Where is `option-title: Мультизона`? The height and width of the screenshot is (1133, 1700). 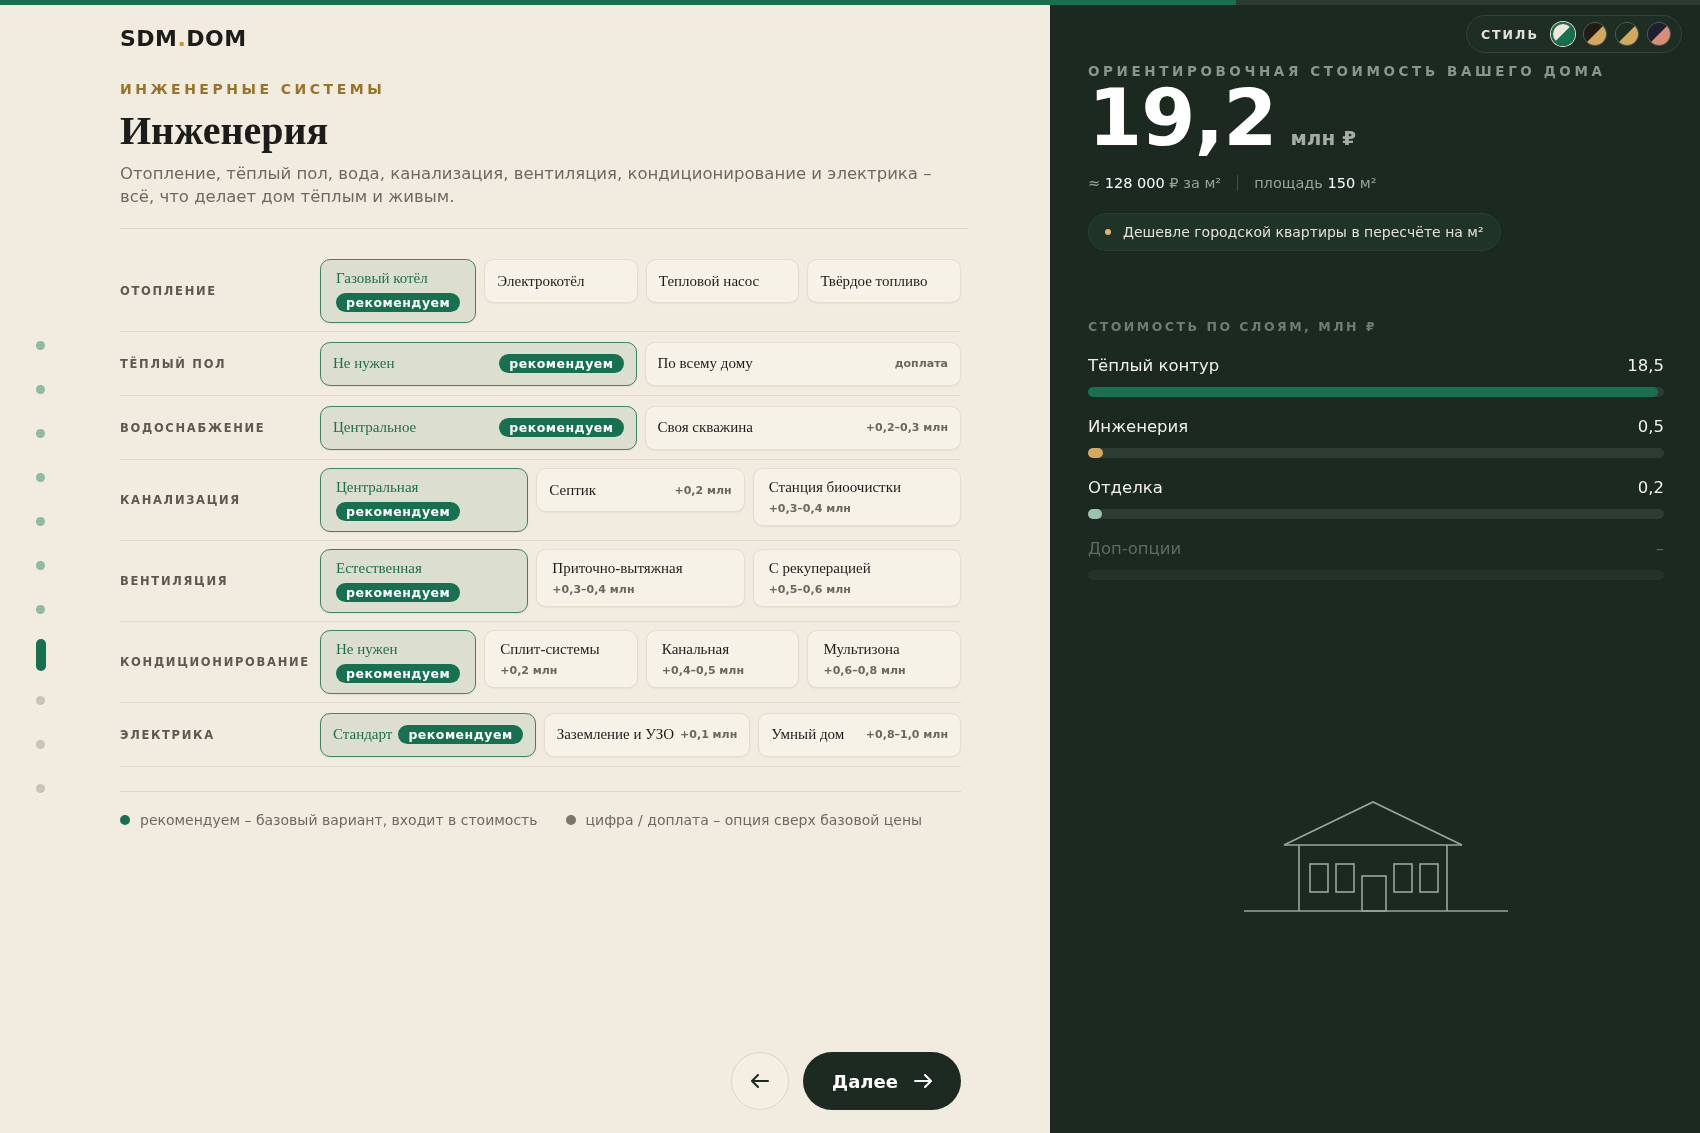
option-title: Мультизона is located at coordinates (861, 649).